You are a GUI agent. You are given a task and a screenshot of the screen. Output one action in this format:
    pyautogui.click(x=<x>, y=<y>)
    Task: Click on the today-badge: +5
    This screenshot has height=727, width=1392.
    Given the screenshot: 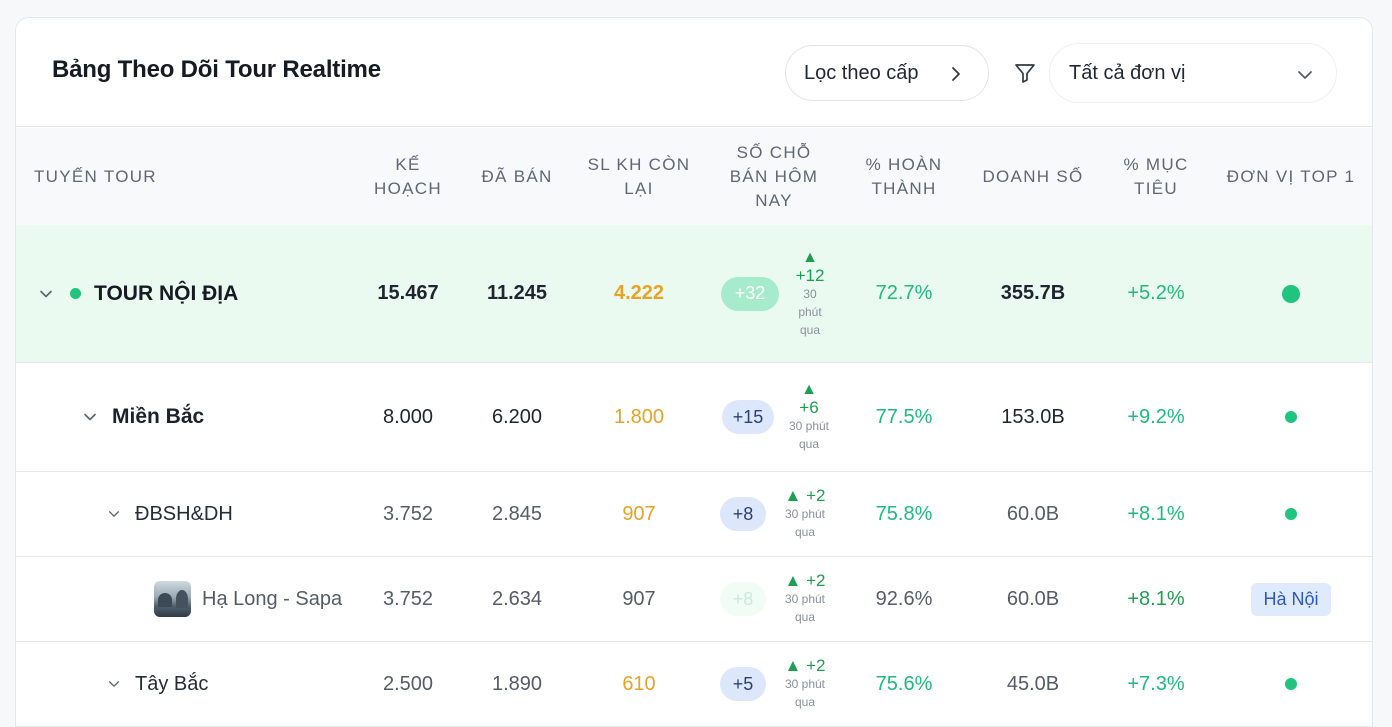 What is the action you would take?
    pyautogui.click(x=743, y=684)
    